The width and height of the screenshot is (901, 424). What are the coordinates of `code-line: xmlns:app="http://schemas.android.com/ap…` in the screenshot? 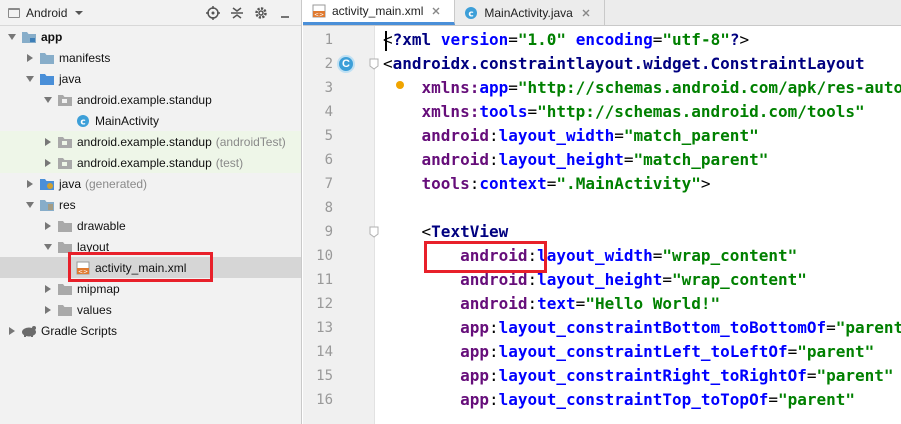 It's located at (642, 88).